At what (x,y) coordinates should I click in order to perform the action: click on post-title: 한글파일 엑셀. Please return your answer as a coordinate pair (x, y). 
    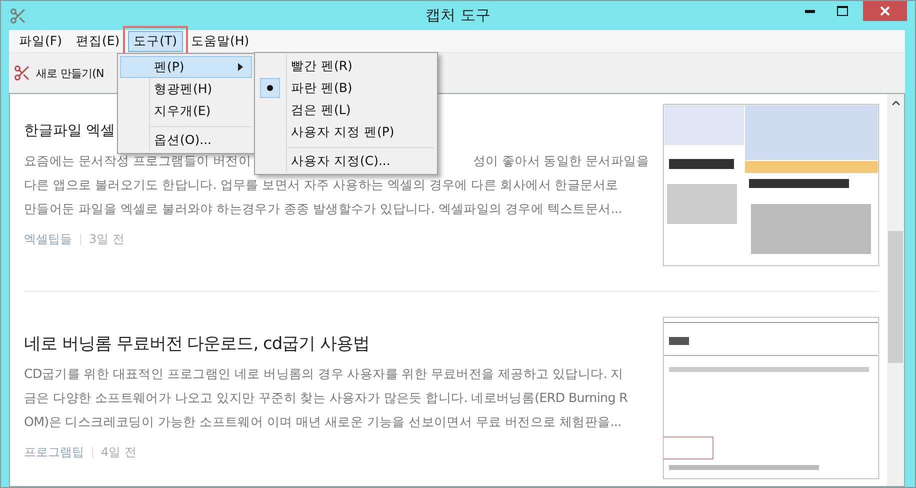
    Looking at the image, I should click on (70, 131).